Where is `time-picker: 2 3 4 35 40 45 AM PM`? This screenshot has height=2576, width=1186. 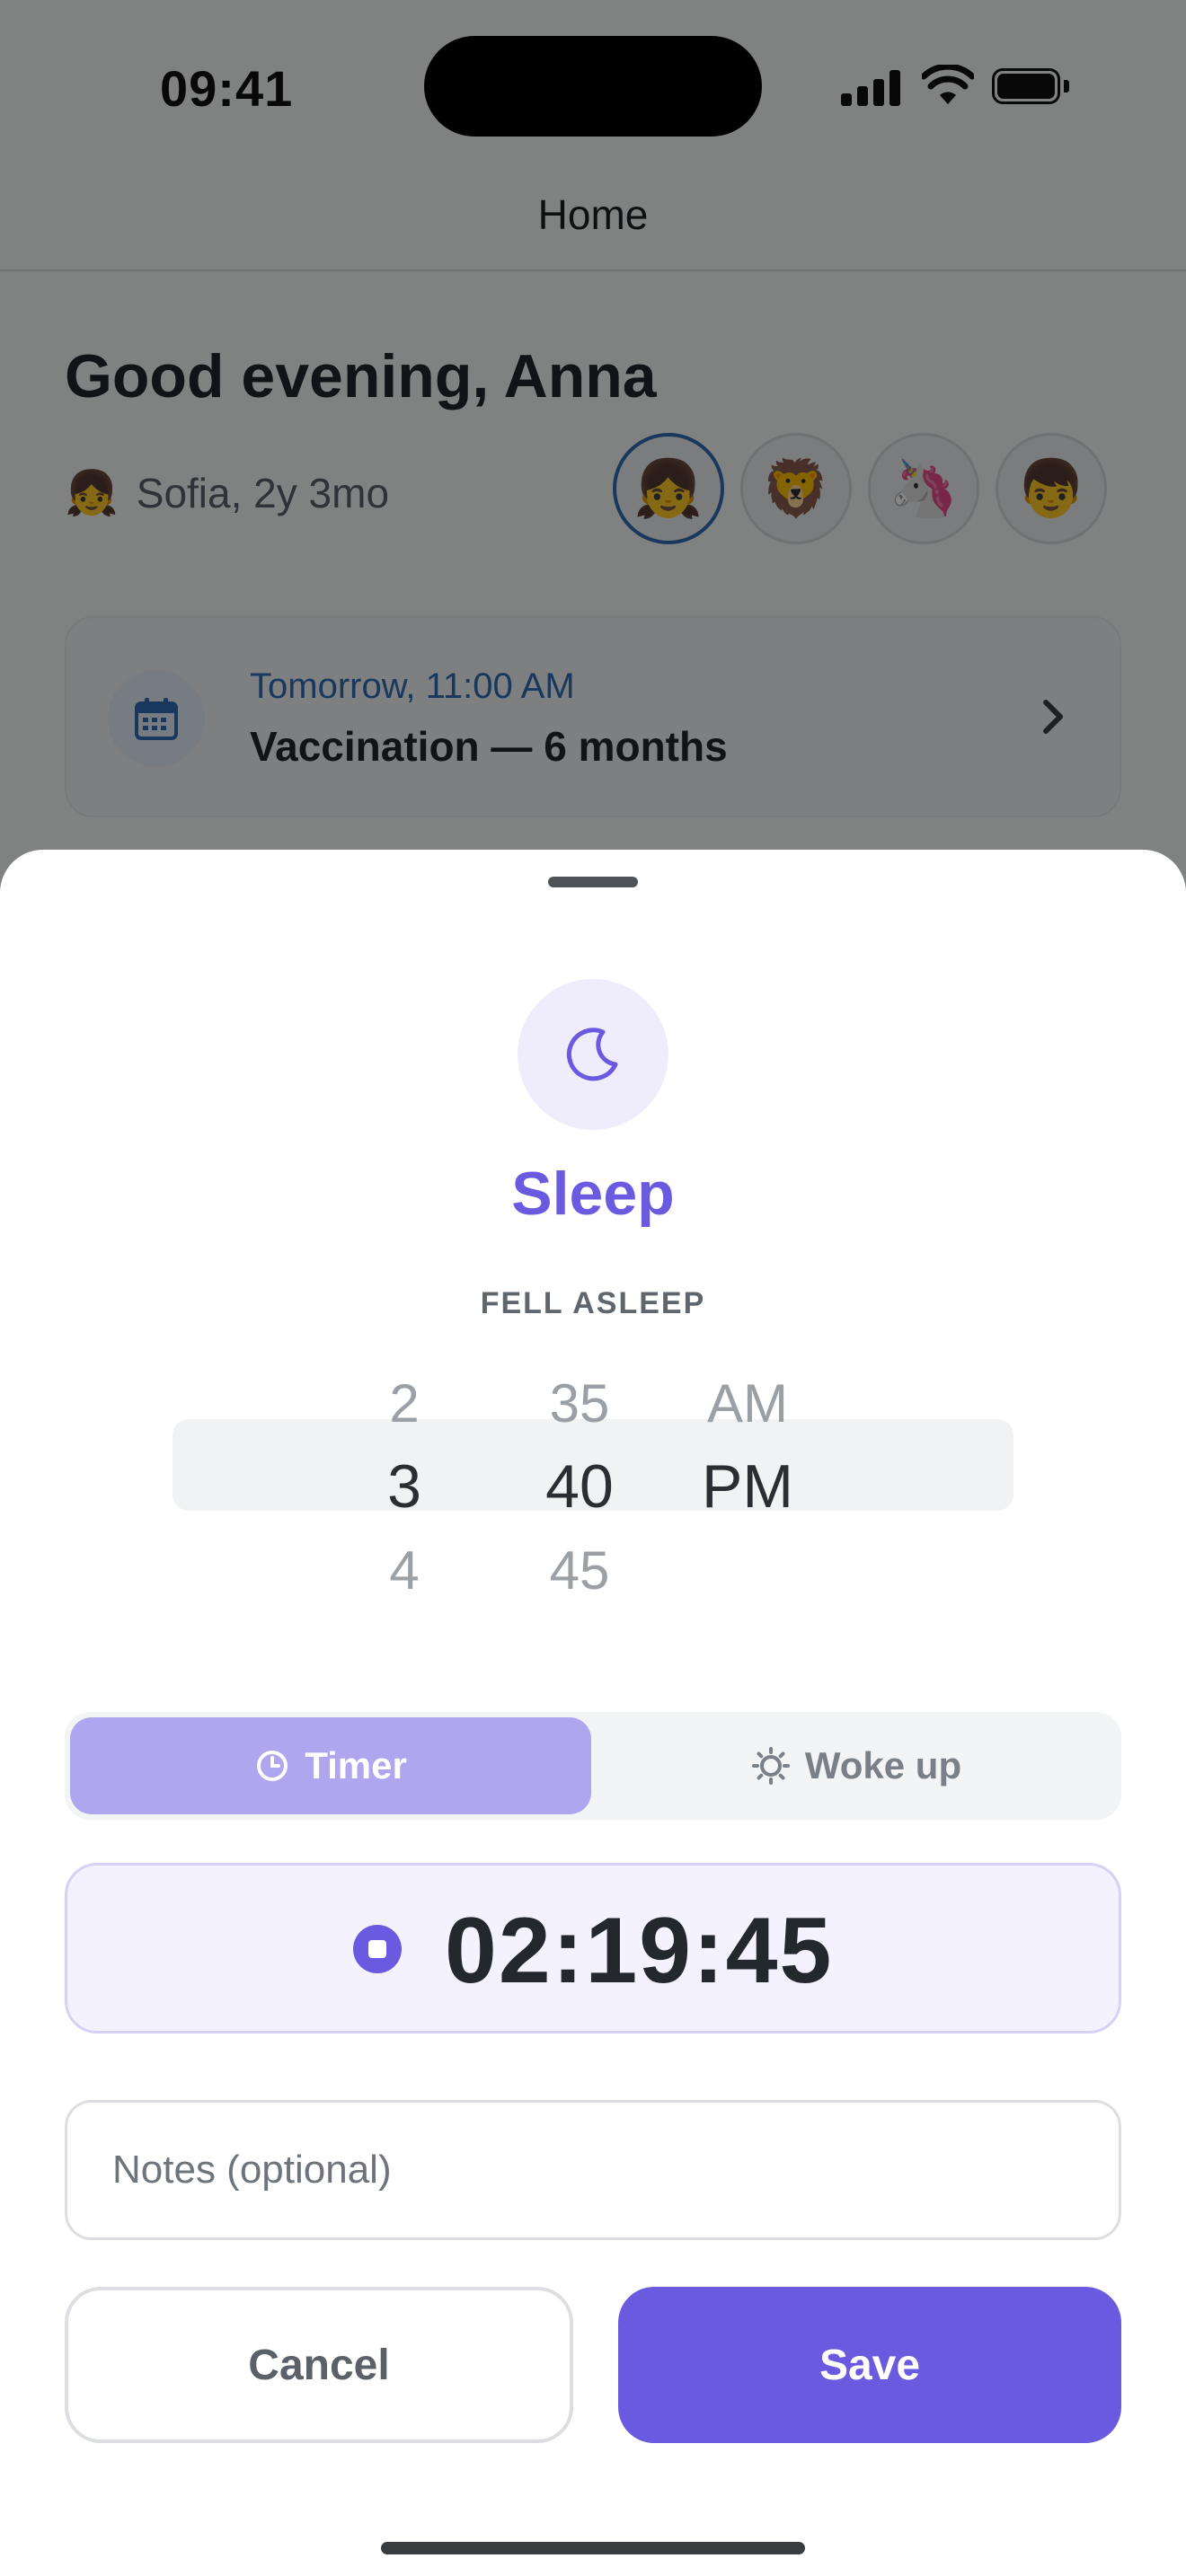 time-picker: 2 3 4 35 40 45 AM PM is located at coordinates (593, 1481).